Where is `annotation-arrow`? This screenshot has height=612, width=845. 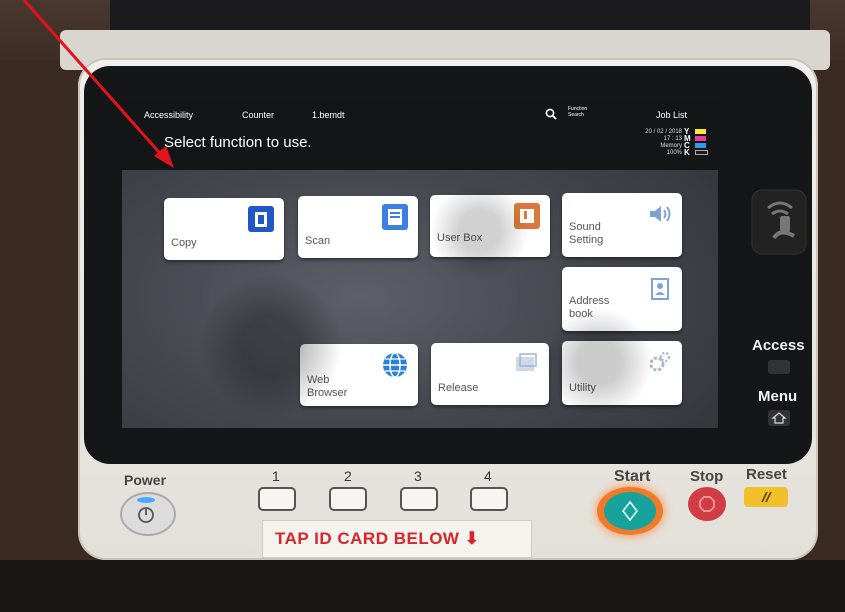 annotation-arrow is located at coordinates (98, 84).